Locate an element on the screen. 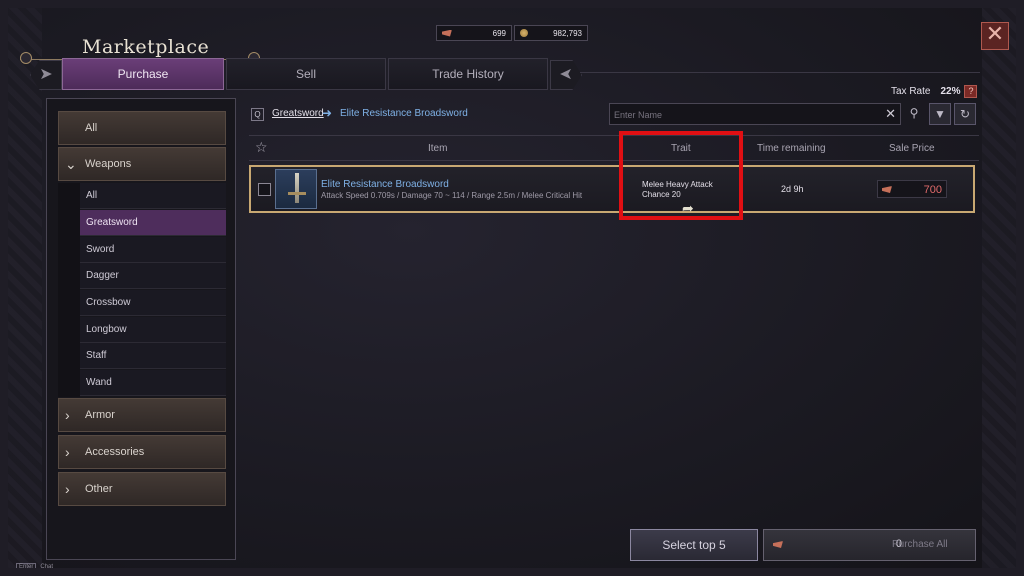  tab-sell: Sell is located at coordinates (306, 74).